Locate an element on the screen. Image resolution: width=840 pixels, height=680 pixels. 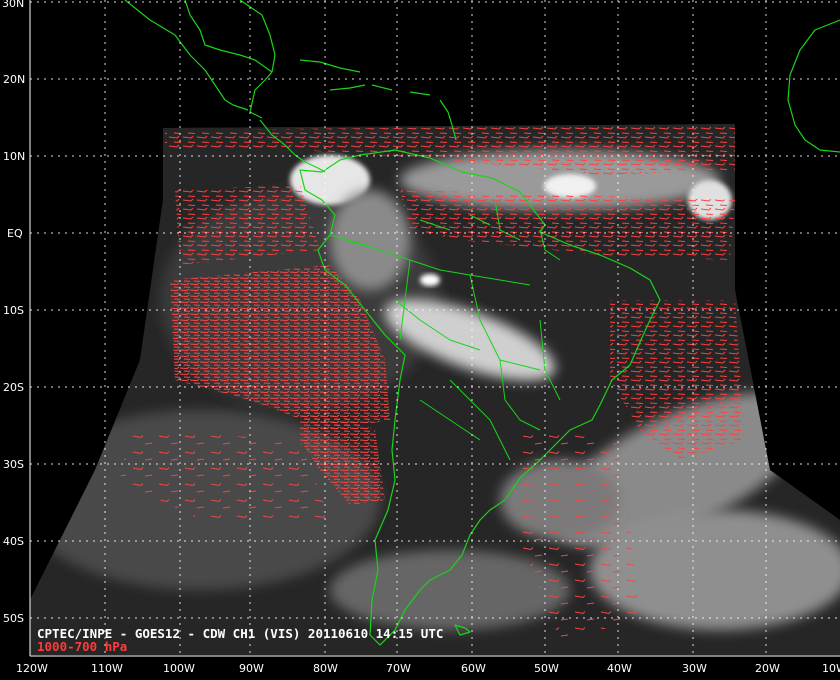
lon-label: 50W is located at coordinates (546, 668).